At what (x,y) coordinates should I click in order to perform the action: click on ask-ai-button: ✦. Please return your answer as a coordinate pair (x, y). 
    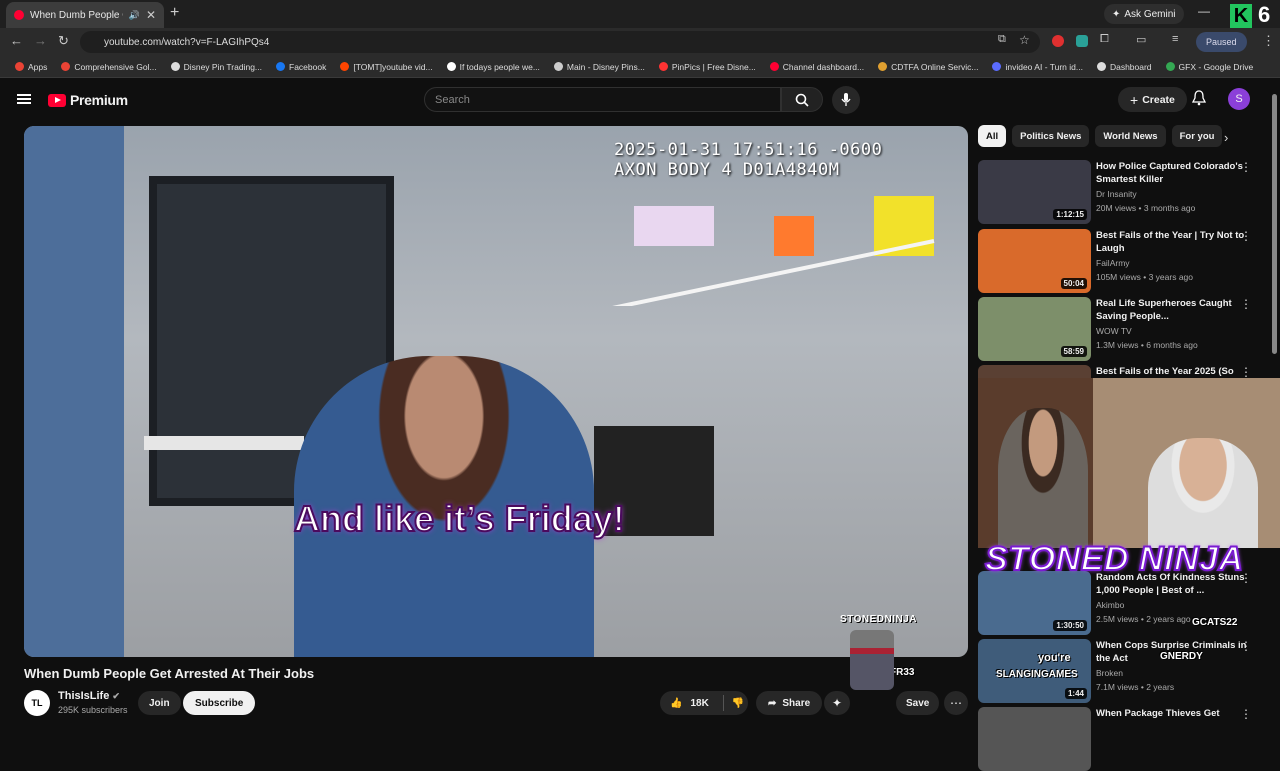
    Looking at the image, I should click on (837, 703).